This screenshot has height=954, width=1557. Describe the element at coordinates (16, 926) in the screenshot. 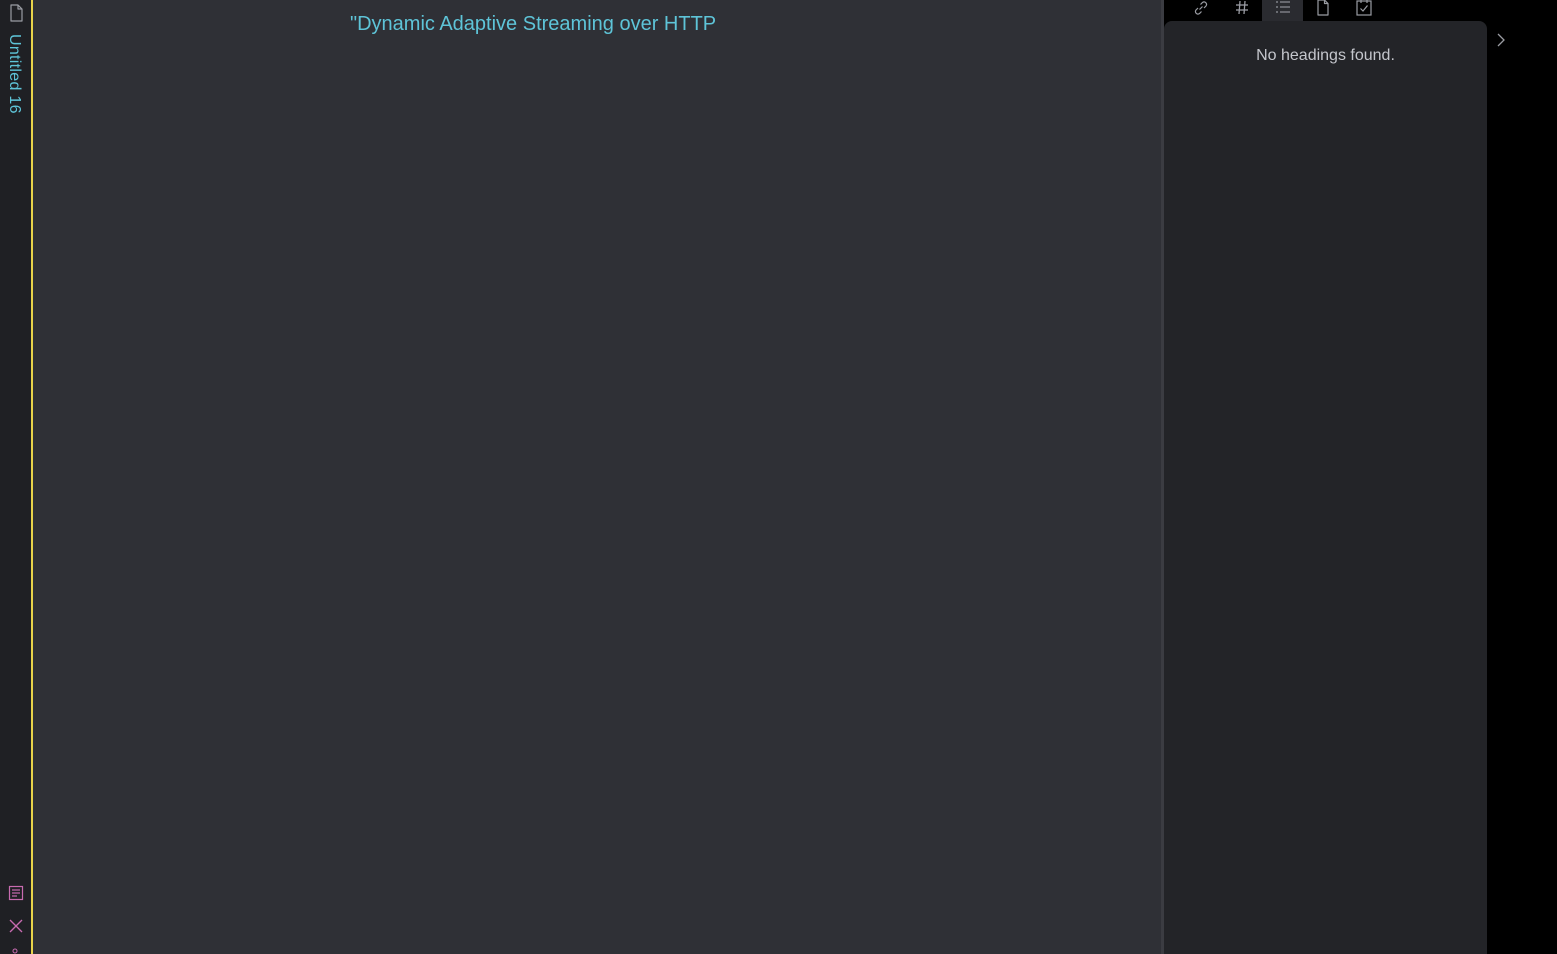

I see `close-icon` at that location.